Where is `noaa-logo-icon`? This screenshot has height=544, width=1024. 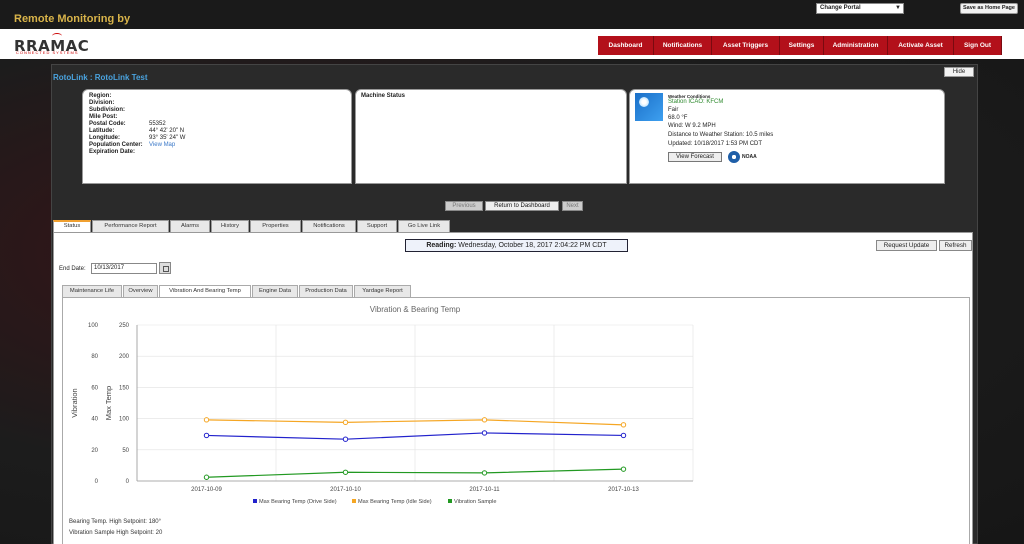
noaa-logo-icon is located at coordinates (734, 157).